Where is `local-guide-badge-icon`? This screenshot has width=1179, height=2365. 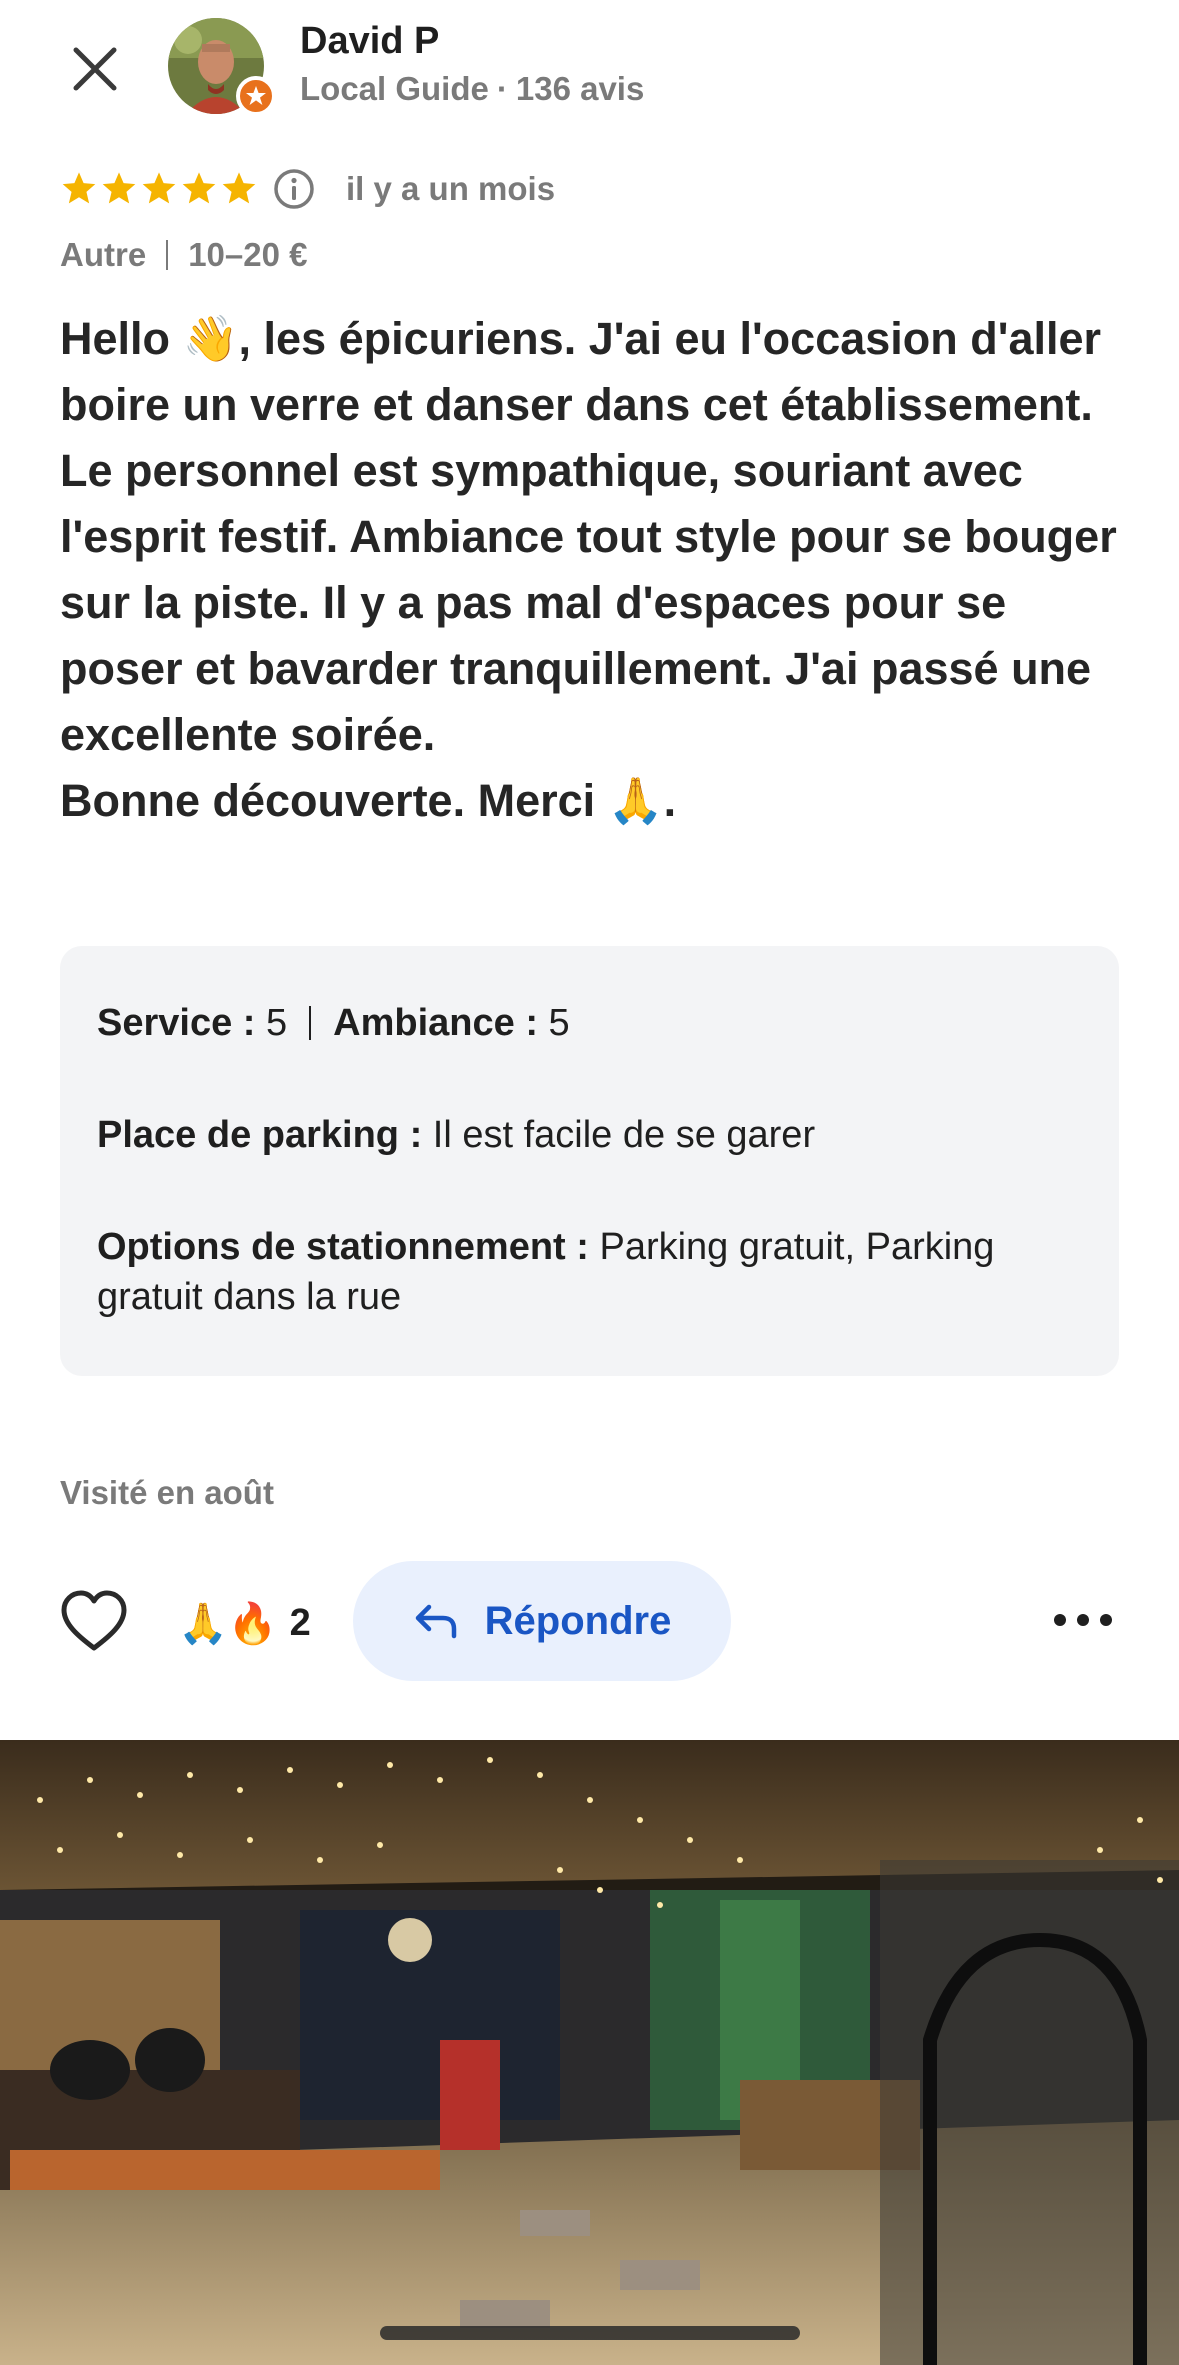
local-guide-badge-icon is located at coordinates (256, 96).